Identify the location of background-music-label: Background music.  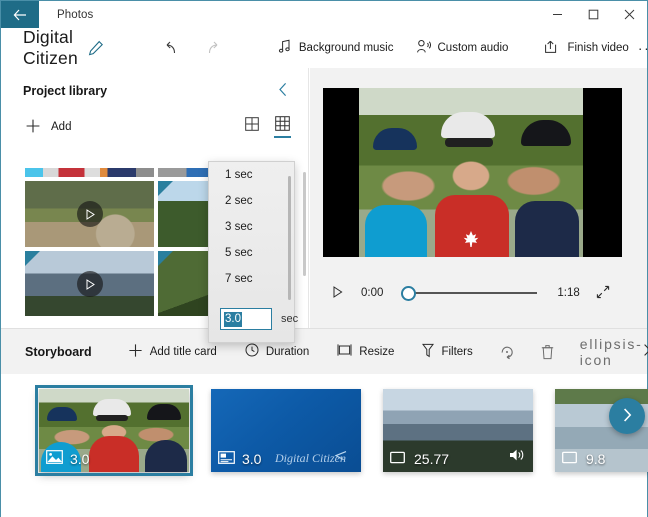
(346, 48).